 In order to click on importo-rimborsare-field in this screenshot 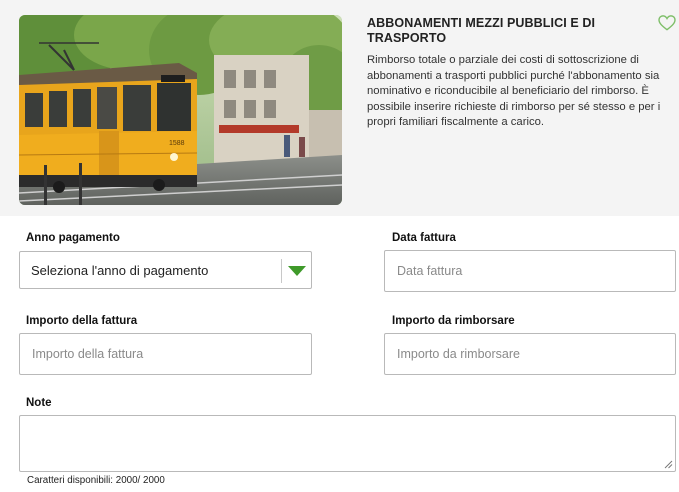, I will do `click(530, 354)`.